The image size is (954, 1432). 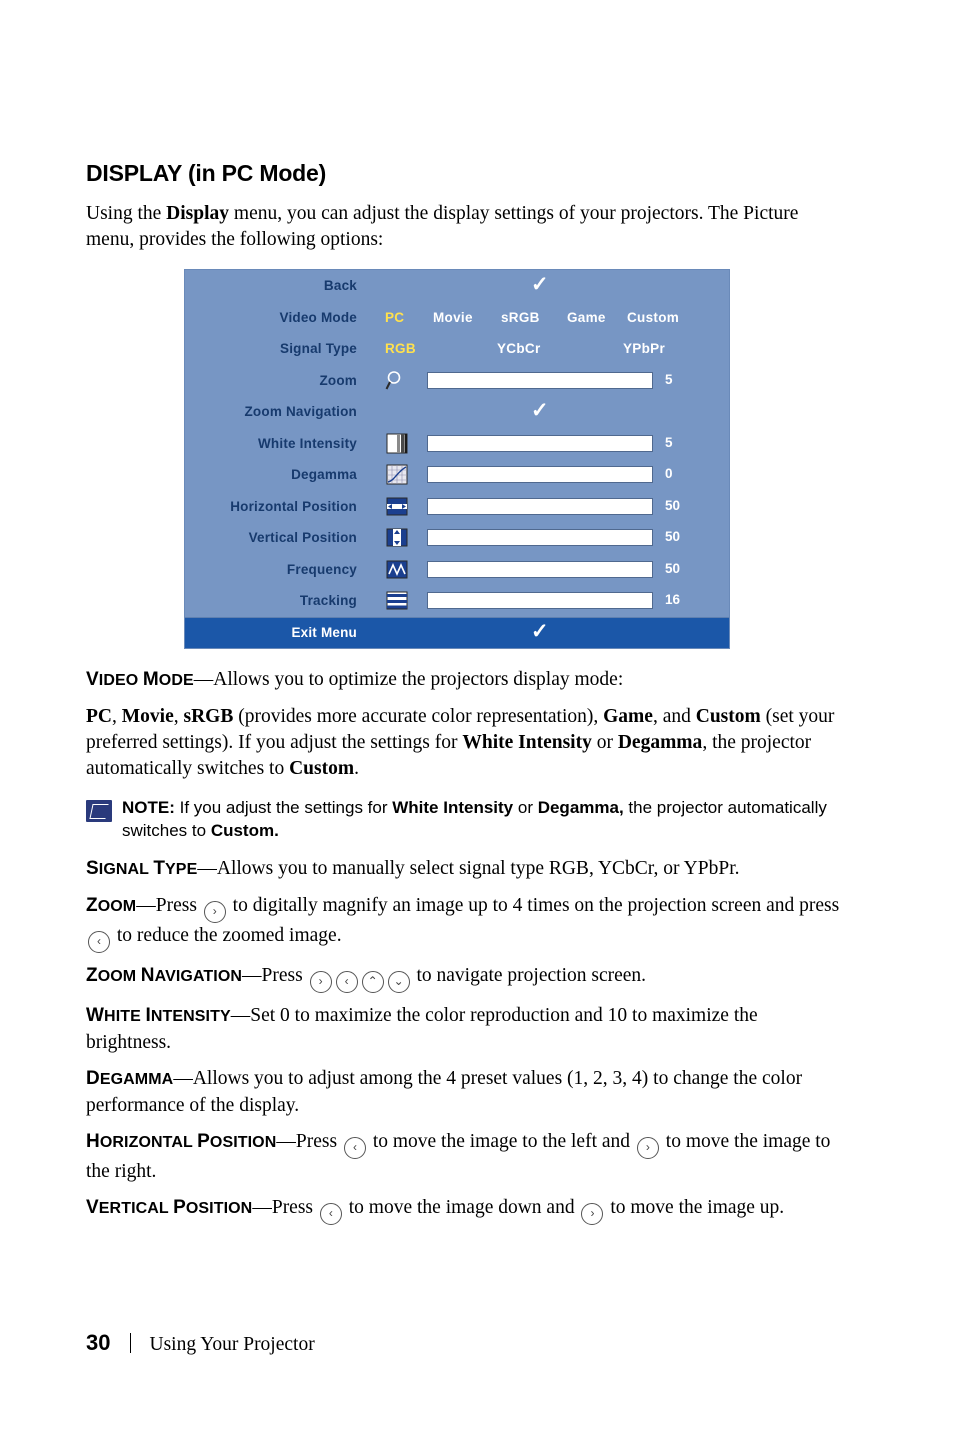 What do you see at coordinates (208, 716) in the screenshot?
I see `mode-srgb: sRGB` at bounding box center [208, 716].